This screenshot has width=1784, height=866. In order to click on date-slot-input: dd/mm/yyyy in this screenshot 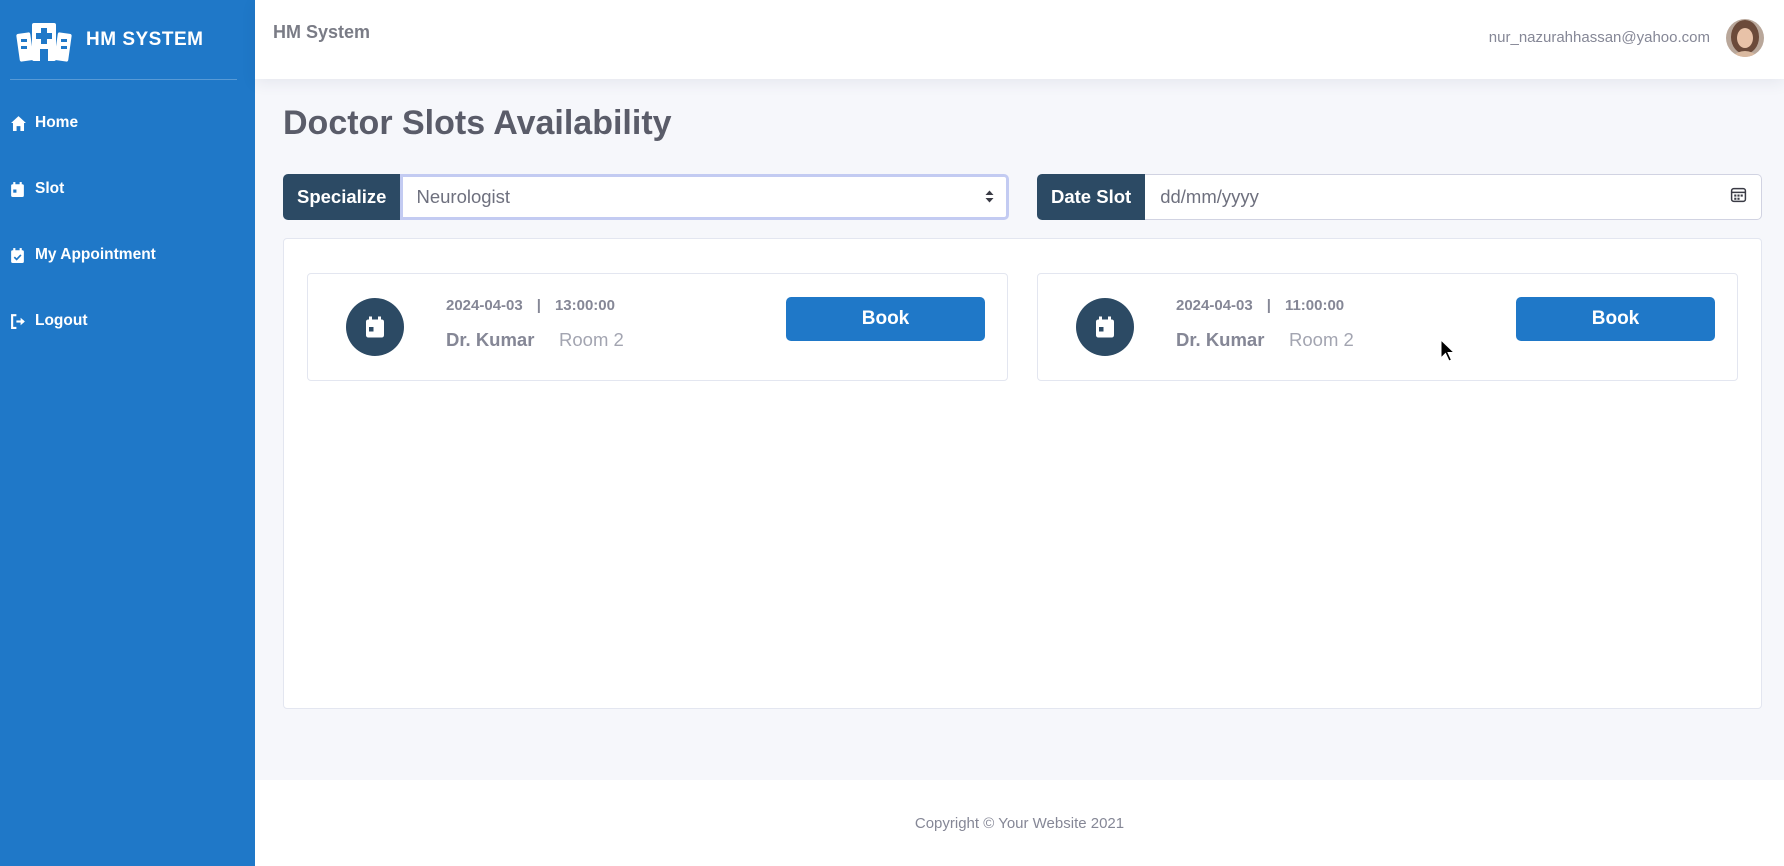, I will do `click(1453, 197)`.